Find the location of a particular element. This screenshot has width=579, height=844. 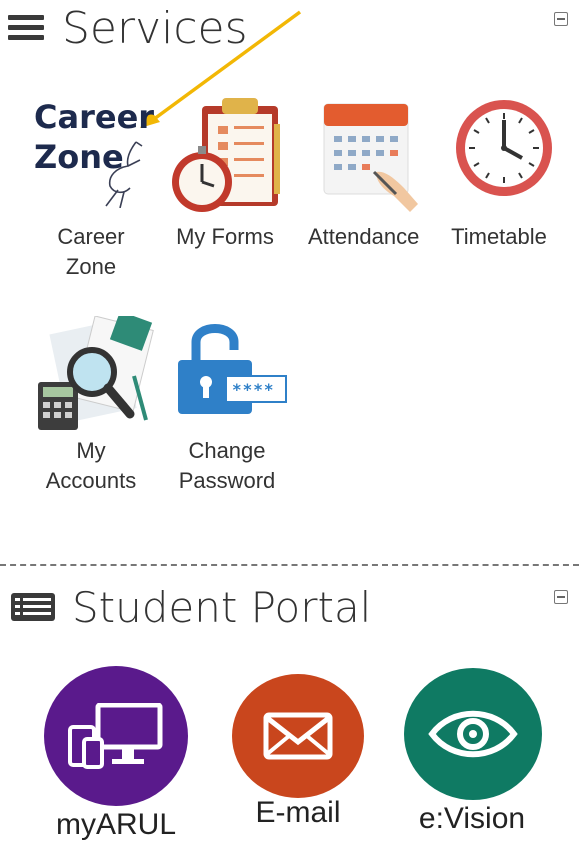

calendar-icon is located at coordinates (373, 158).